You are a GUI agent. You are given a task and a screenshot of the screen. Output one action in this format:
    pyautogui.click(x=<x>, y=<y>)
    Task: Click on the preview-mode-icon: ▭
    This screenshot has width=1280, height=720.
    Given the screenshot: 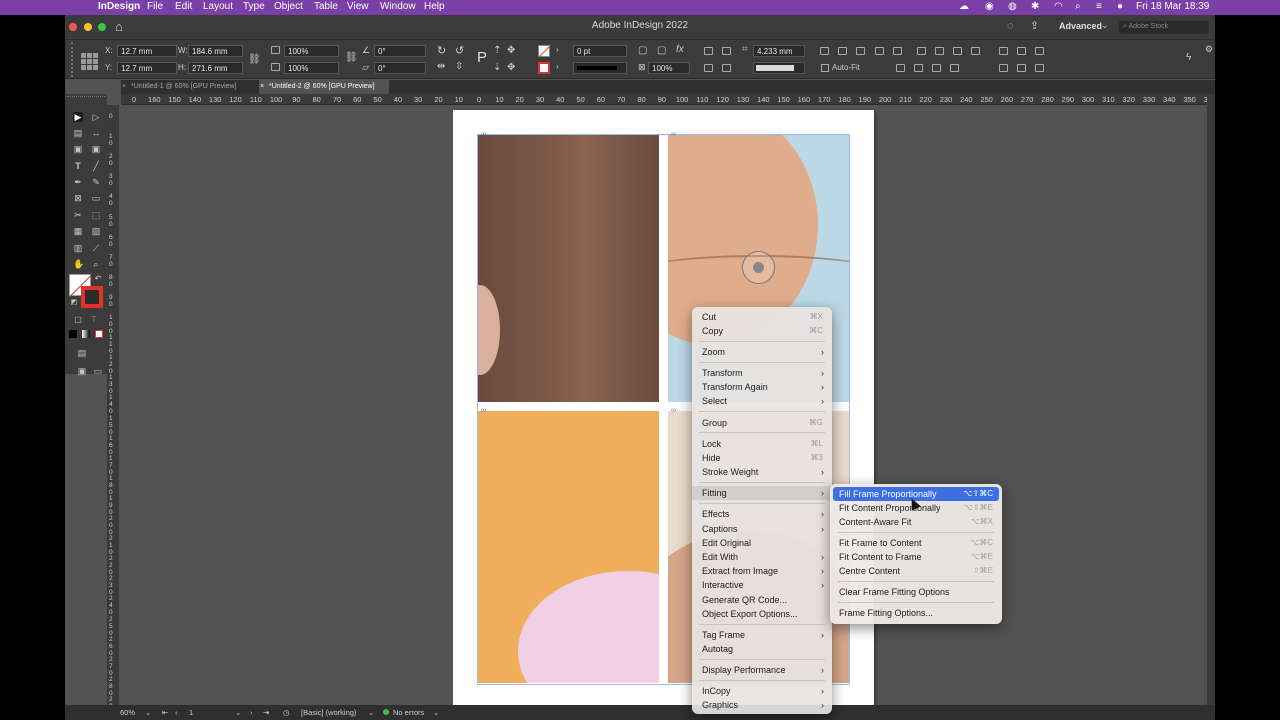 What is the action you would take?
    pyautogui.click(x=98, y=371)
    